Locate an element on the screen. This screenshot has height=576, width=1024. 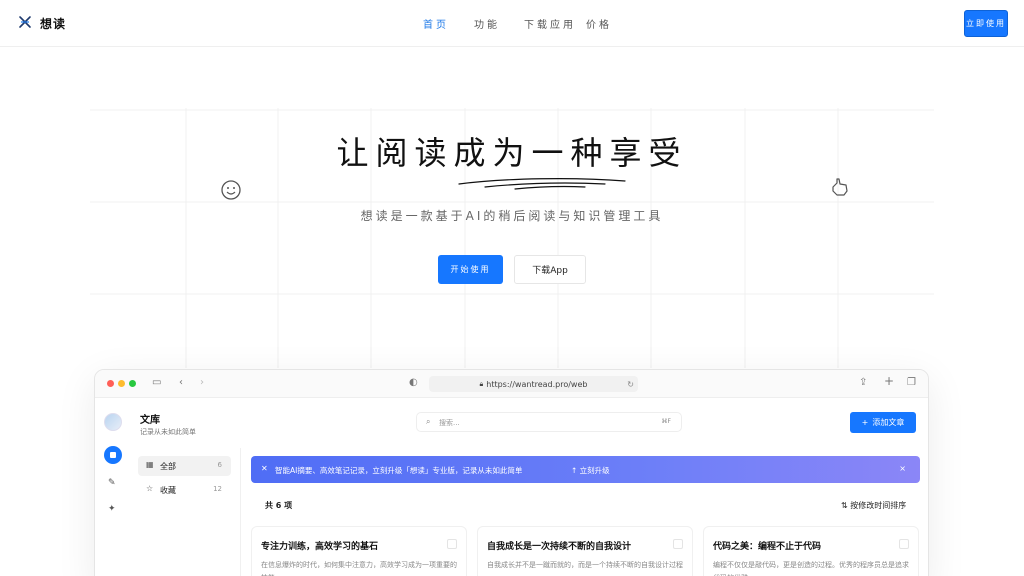
library-subtitle: 记录从未如此简单 is located at coordinates (168, 432).